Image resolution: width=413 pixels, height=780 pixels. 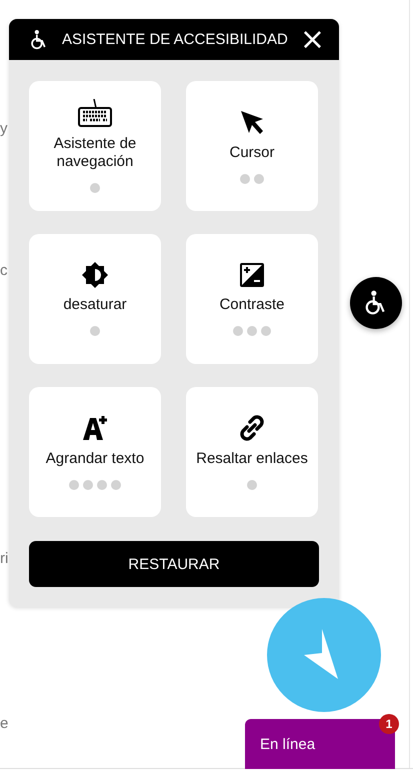 I want to click on option-label: Asistente de navegación, so click(x=95, y=153).